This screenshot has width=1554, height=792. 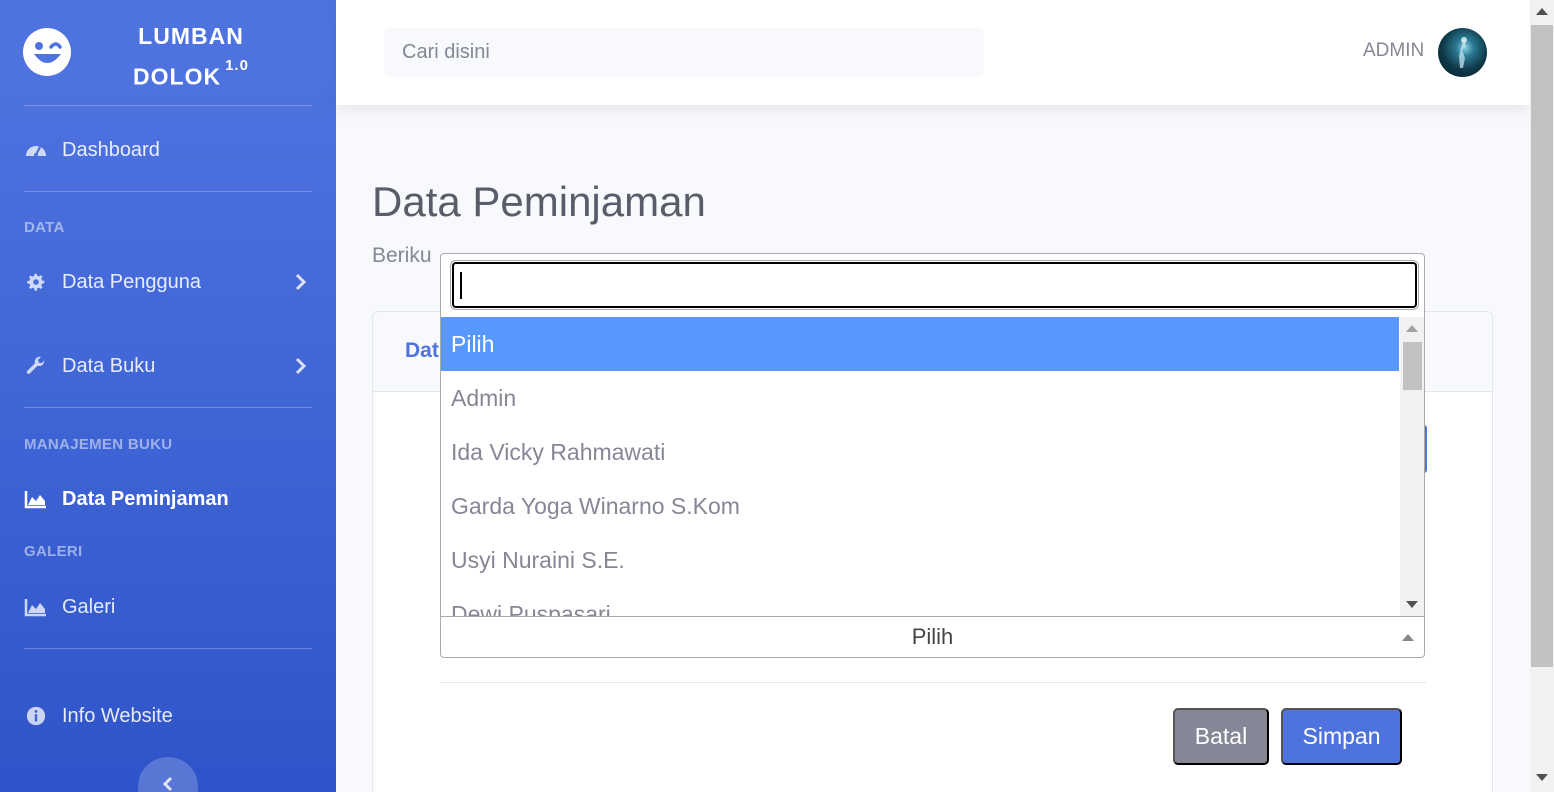 What do you see at coordinates (111, 149) in the screenshot?
I see `sidebar-item-label: Dashboard` at bounding box center [111, 149].